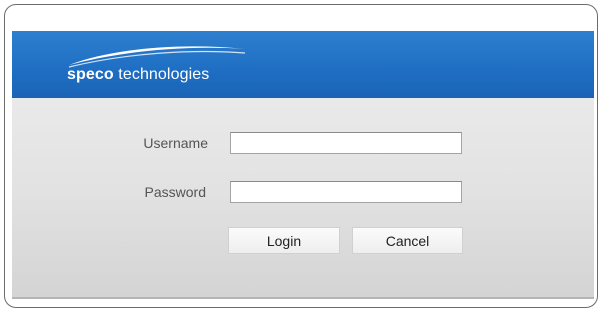 This screenshot has width=606, height=316. I want to click on login-button: Login, so click(284, 240).